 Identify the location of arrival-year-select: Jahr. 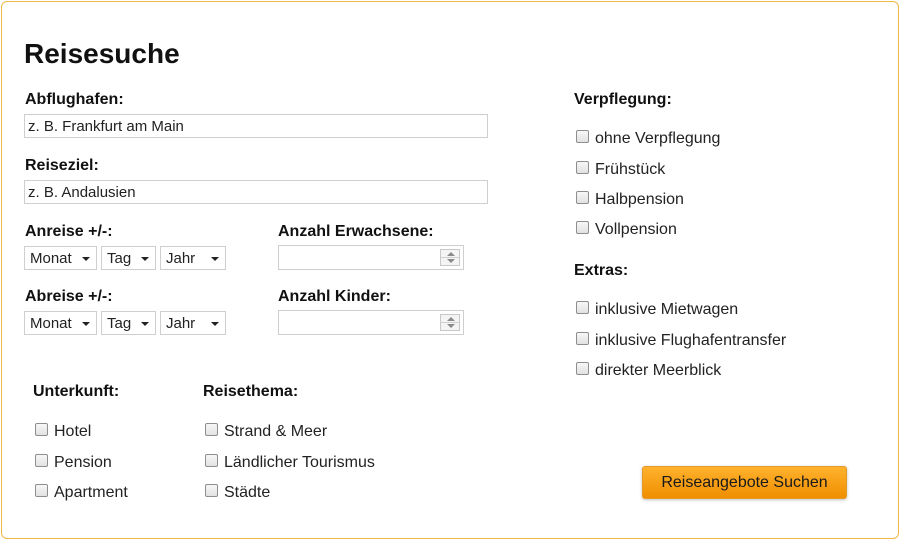
(193, 258).